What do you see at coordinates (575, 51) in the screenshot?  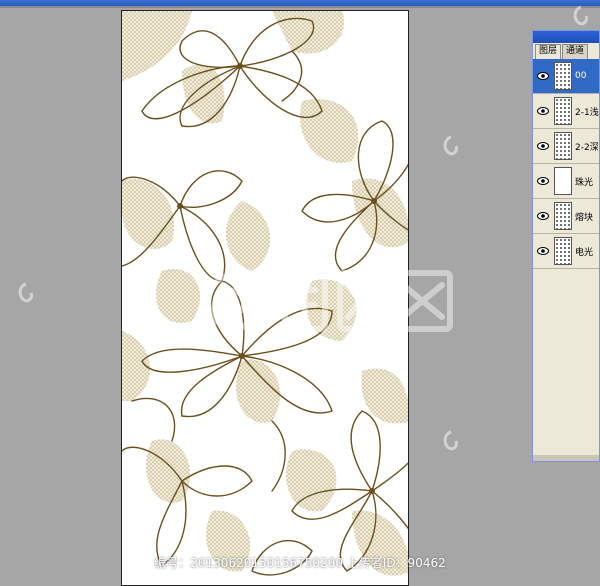 I see `tab-channels: 通道` at bounding box center [575, 51].